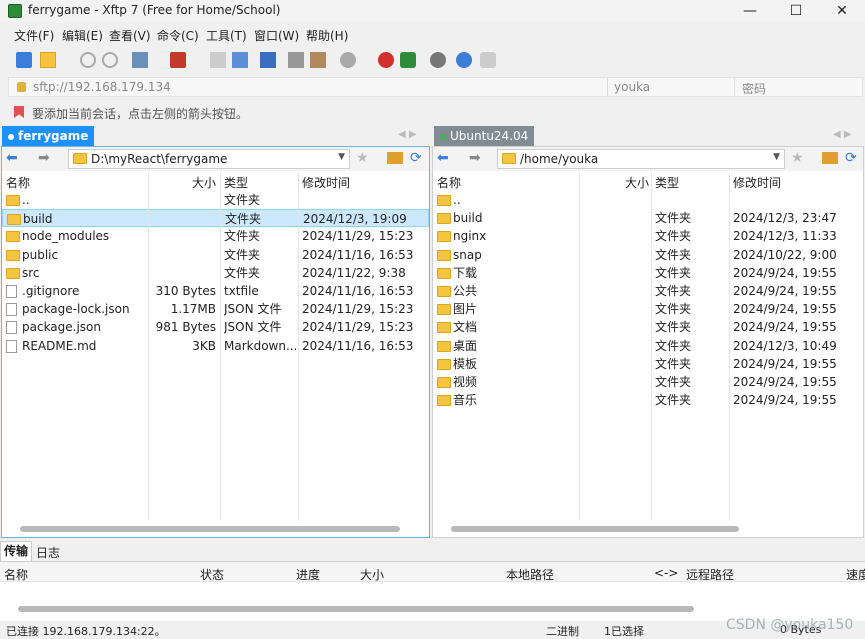 This screenshot has height=639, width=865. I want to click on table-row: .. 文件夹, so click(215, 200).